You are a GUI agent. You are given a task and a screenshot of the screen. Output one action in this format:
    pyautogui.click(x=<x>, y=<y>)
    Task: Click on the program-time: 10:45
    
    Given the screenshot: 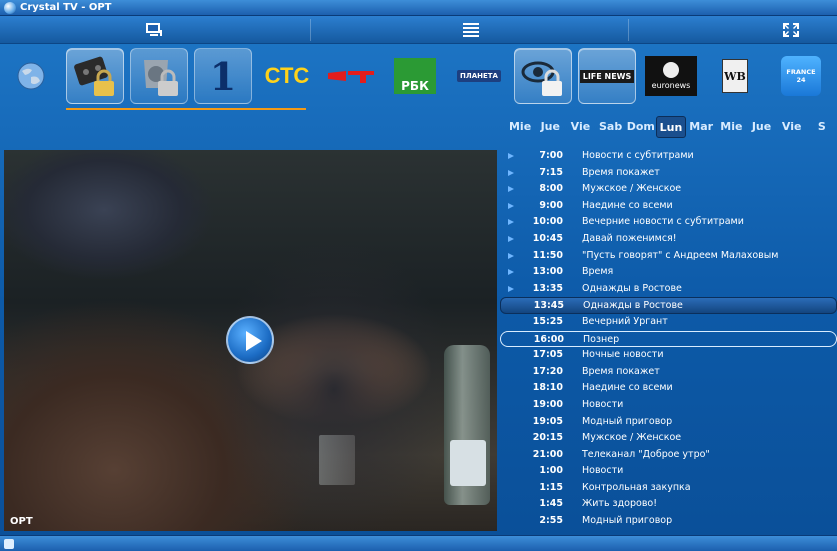 What is the action you would take?
    pyautogui.click(x=547, y=238)
    